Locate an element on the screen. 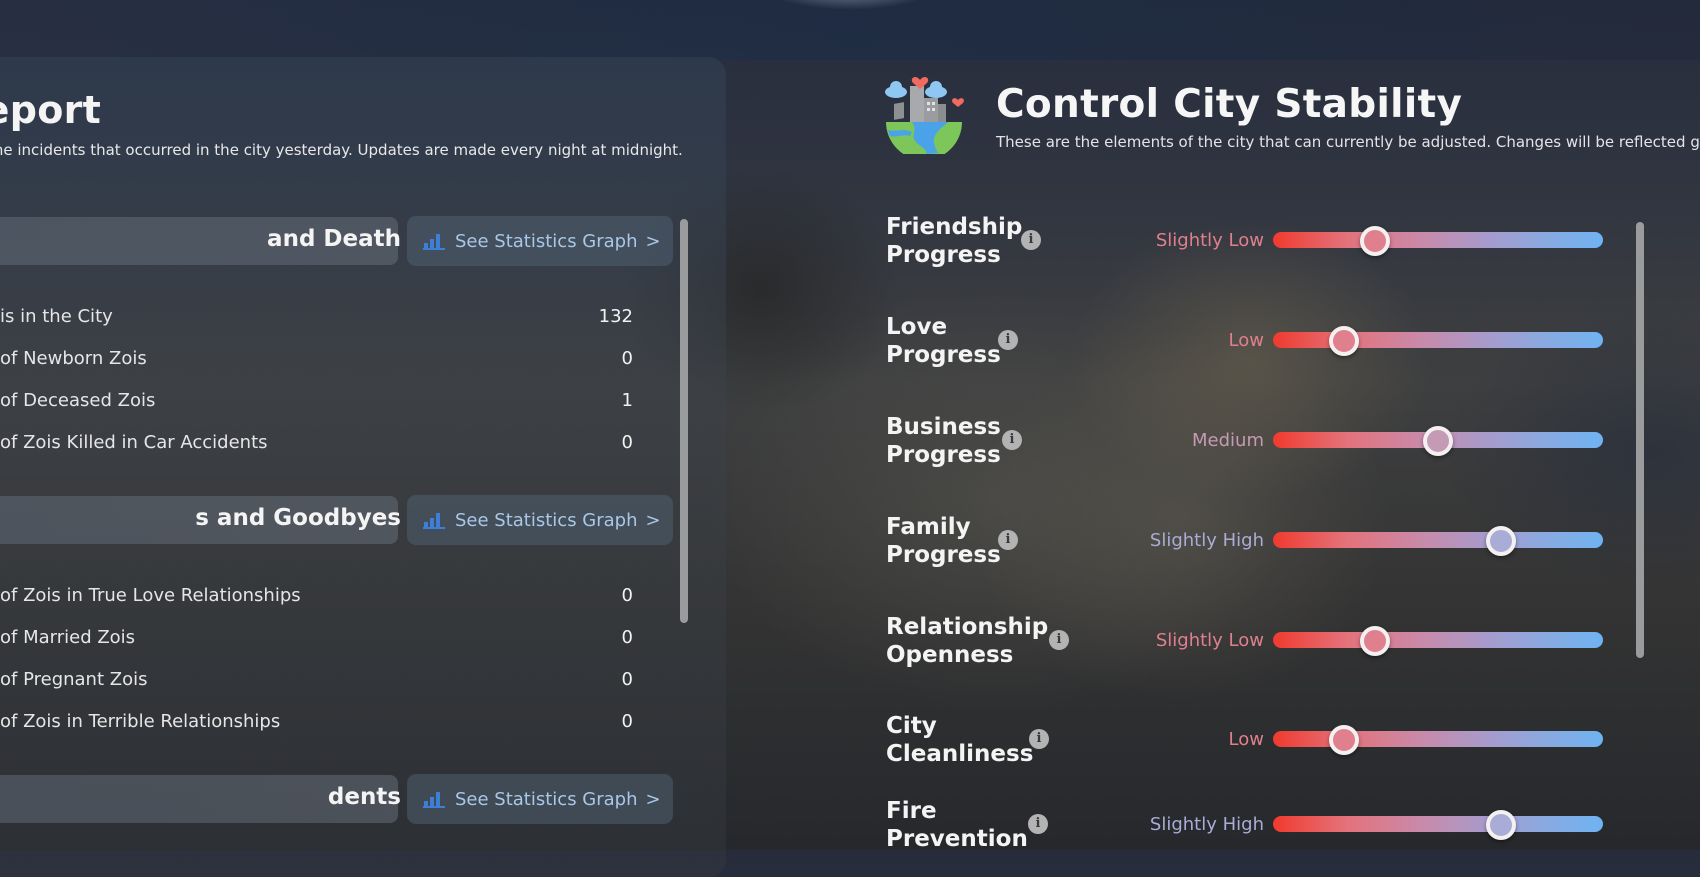  section-heading: dents is located at coordinates (364, 797).